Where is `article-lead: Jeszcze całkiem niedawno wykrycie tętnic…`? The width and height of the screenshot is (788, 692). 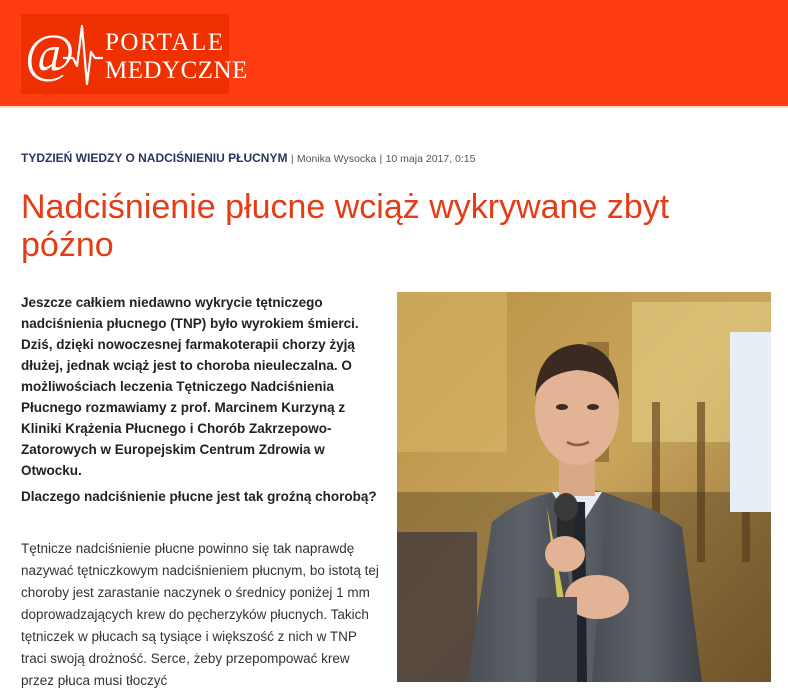 article-lead: Jeszcze całkiem niedawno wykrycie tętnic… is located at coordinates (190, 386).